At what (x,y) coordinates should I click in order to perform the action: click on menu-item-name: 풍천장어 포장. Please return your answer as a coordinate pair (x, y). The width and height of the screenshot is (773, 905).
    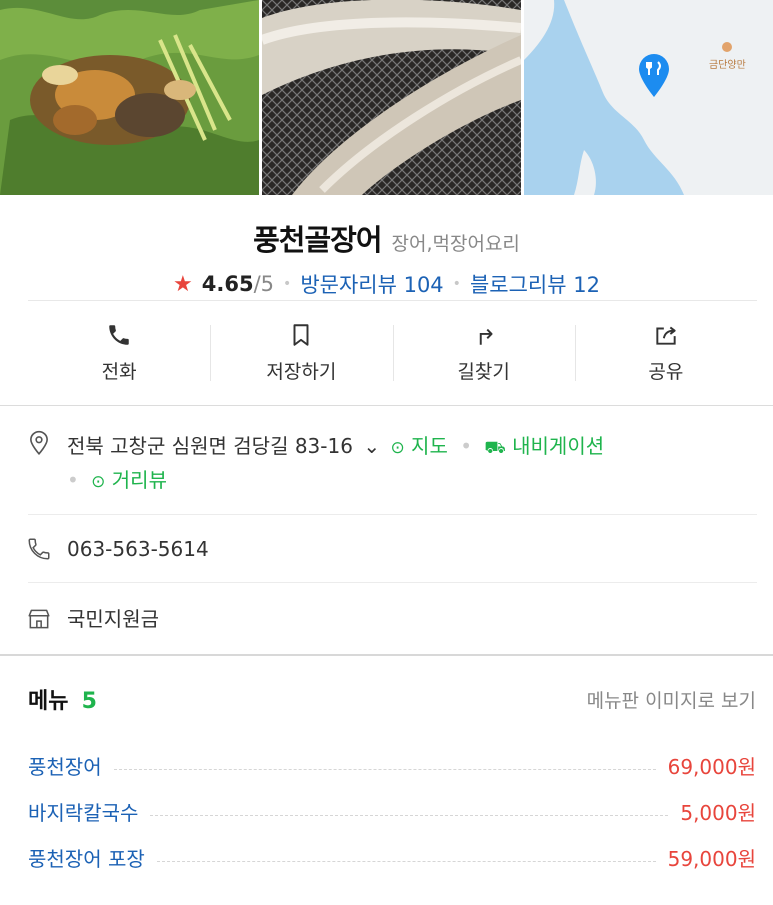
    Looking at the image, I should click on (86, 858).